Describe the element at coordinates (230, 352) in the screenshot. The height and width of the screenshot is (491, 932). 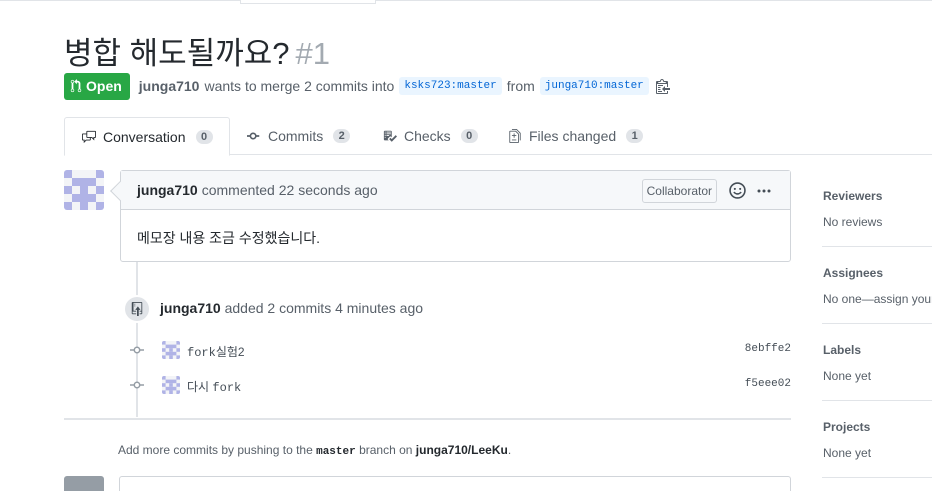
I see `commit-message-part: 실험2` at that location.